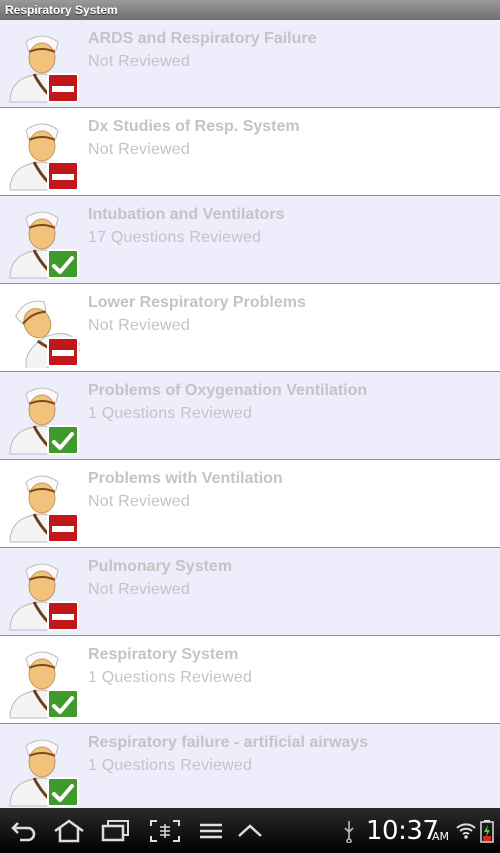 This screenshot has width=500, height=853. What do you see at coordinates (197, 302) in the screenshot?
I see `topic-title: Lower Respiratory Problems` at bounding box center [197, 302].